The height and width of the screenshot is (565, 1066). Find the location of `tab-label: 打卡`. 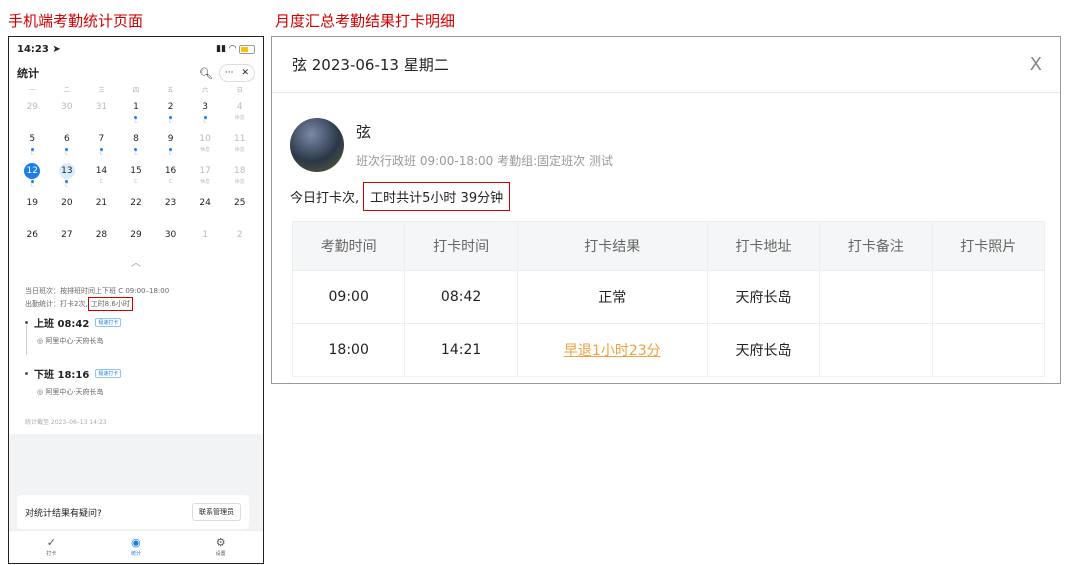

tab-label: 打卡 is located at coordinates (51, 554).